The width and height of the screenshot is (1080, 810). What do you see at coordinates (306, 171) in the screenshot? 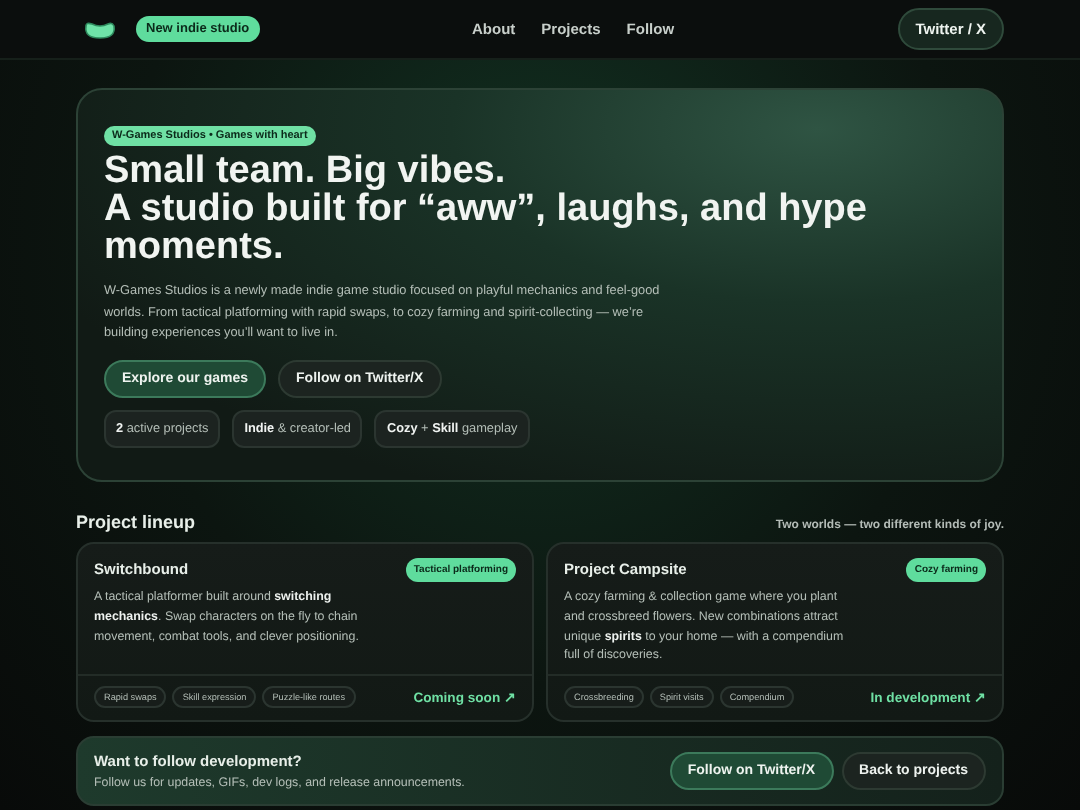
I see `hero-title: Small team. Big vibes.` at bounding box center [306, 171].